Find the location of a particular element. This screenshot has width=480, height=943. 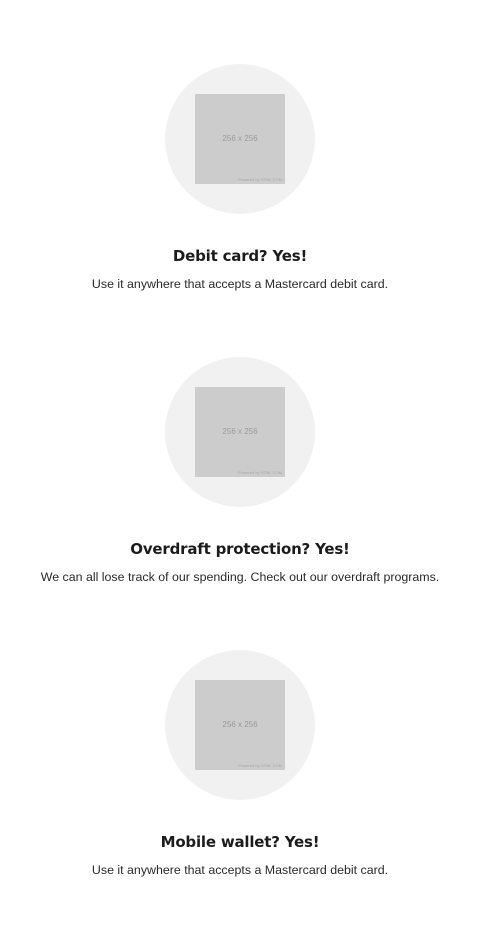

feature-title: Mobile wallet? Yes! is located at coordinates (240, 842).